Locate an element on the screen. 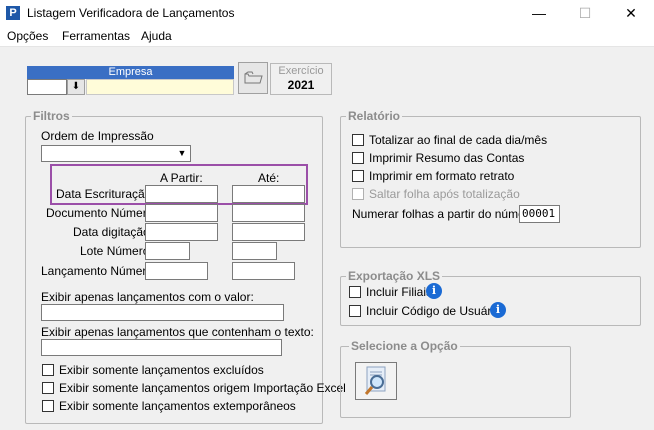  open-folder-button is located at coordinates (253, 78).